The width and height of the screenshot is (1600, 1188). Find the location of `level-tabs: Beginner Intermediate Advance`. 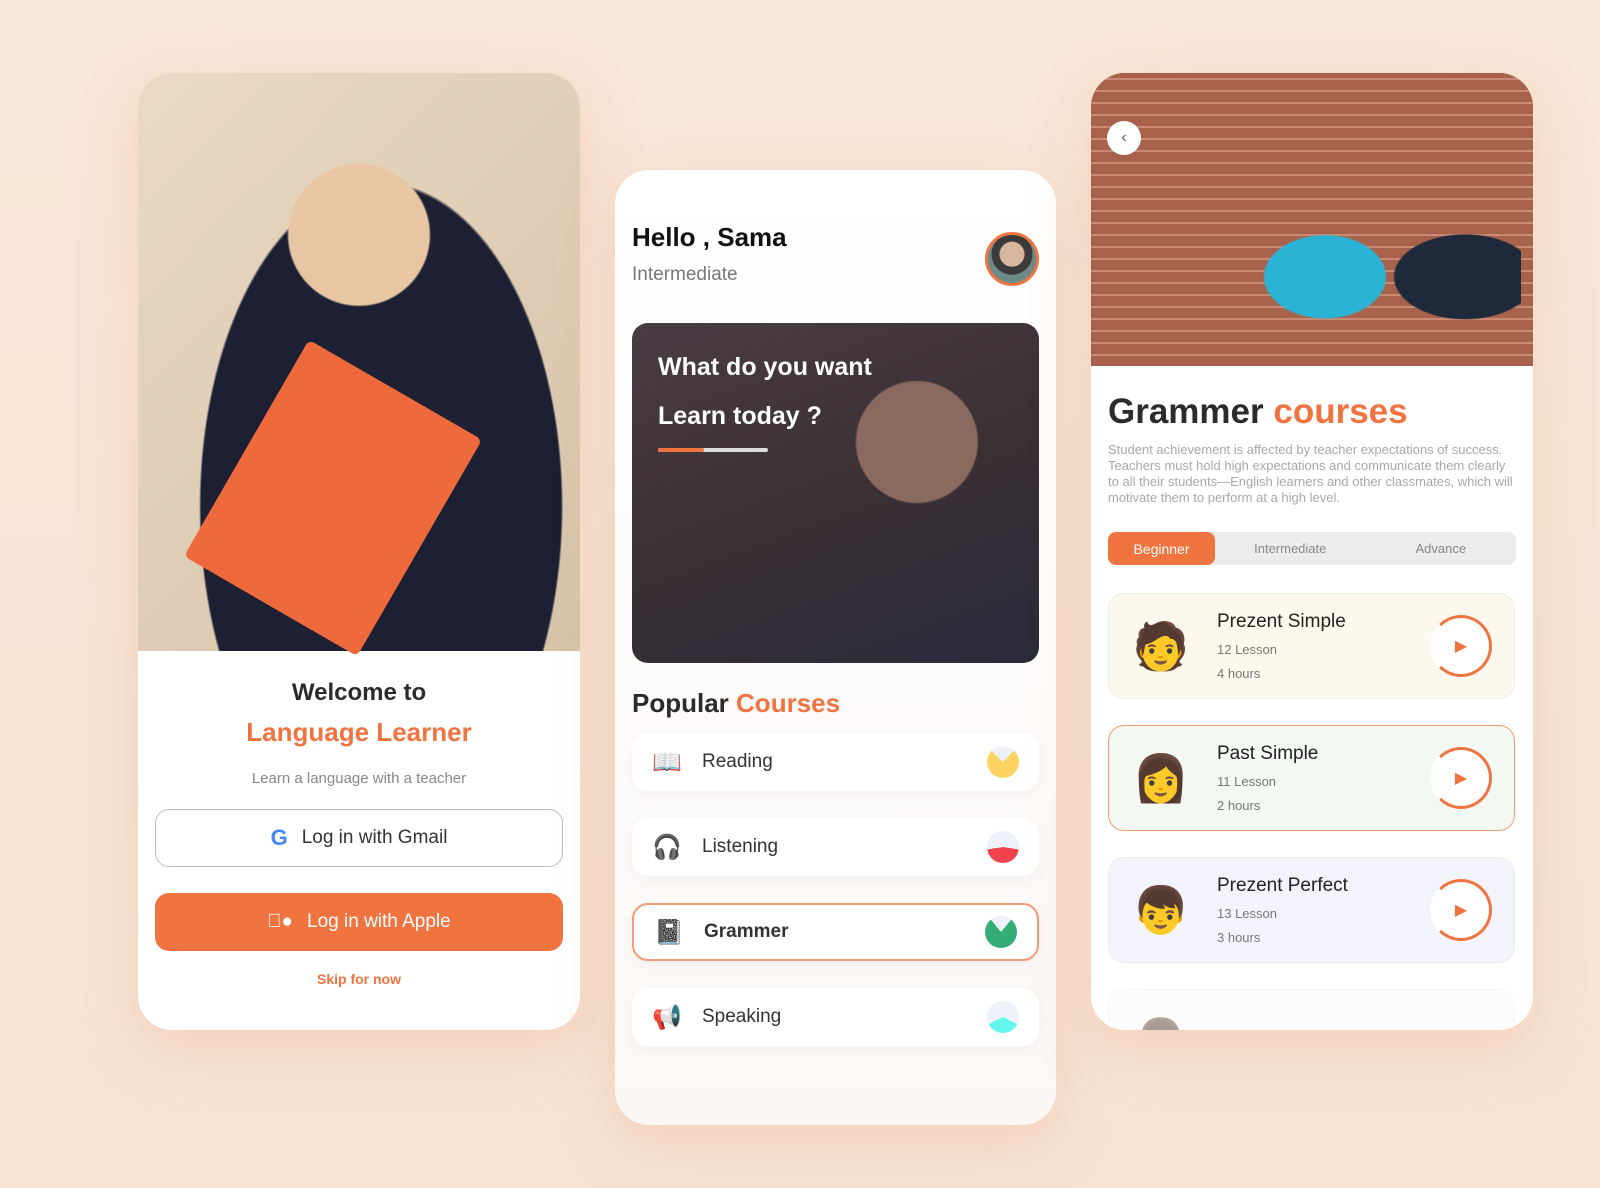

level-tabs: Beginner Intermediate Advance is located at coordinates (1312, 548).